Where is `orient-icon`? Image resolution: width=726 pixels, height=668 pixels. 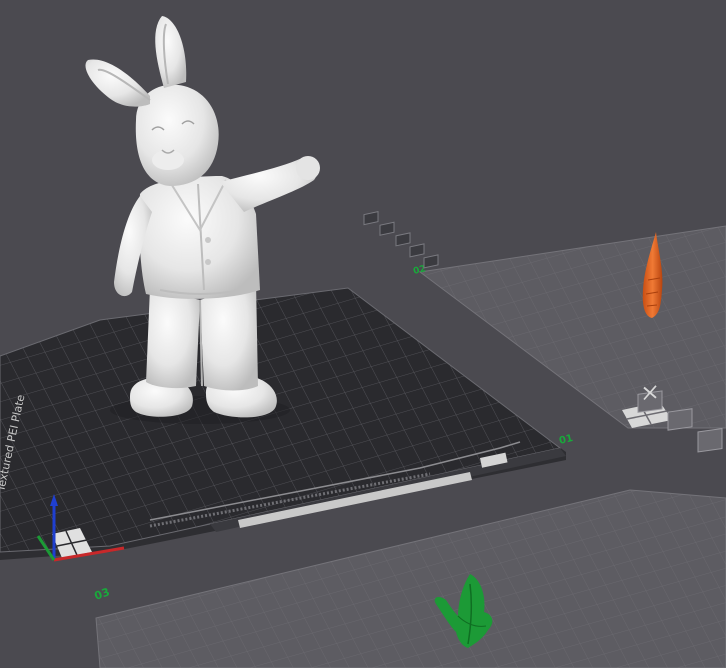 orient-icon is located at coordinates (431, 261).